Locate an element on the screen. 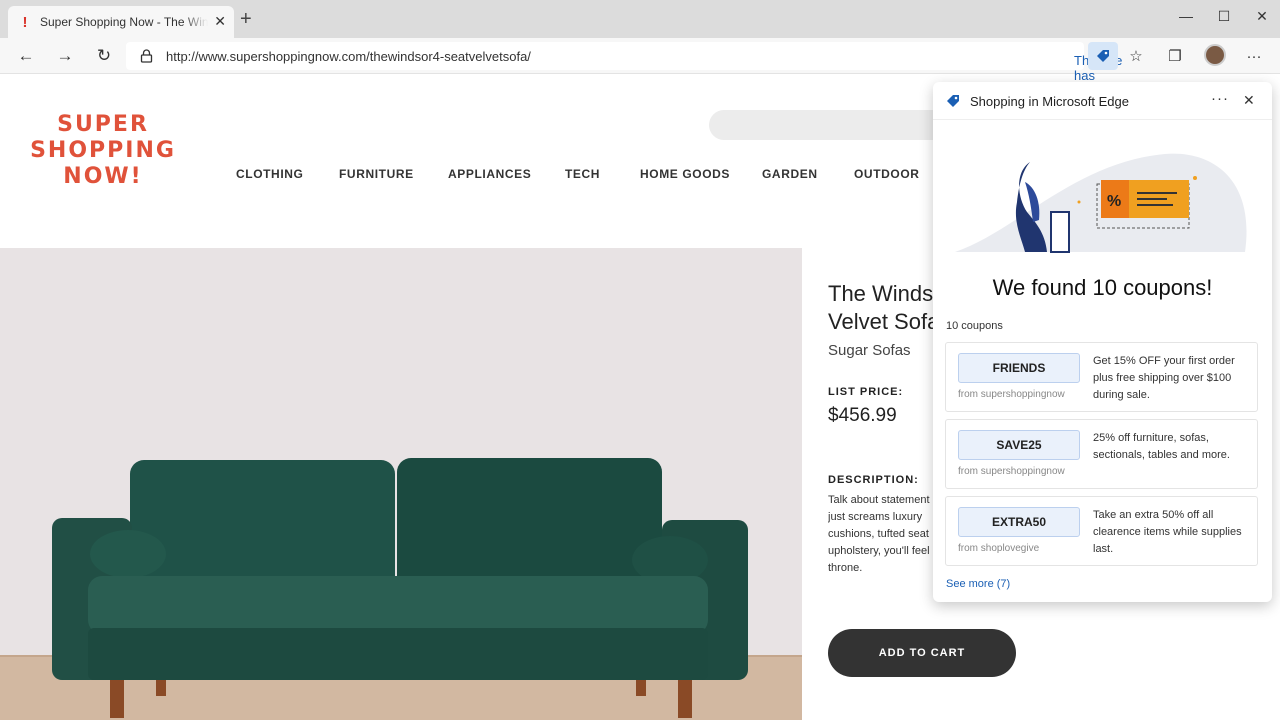  collections-icon: ❐ is located at coordinates (1175, 56).